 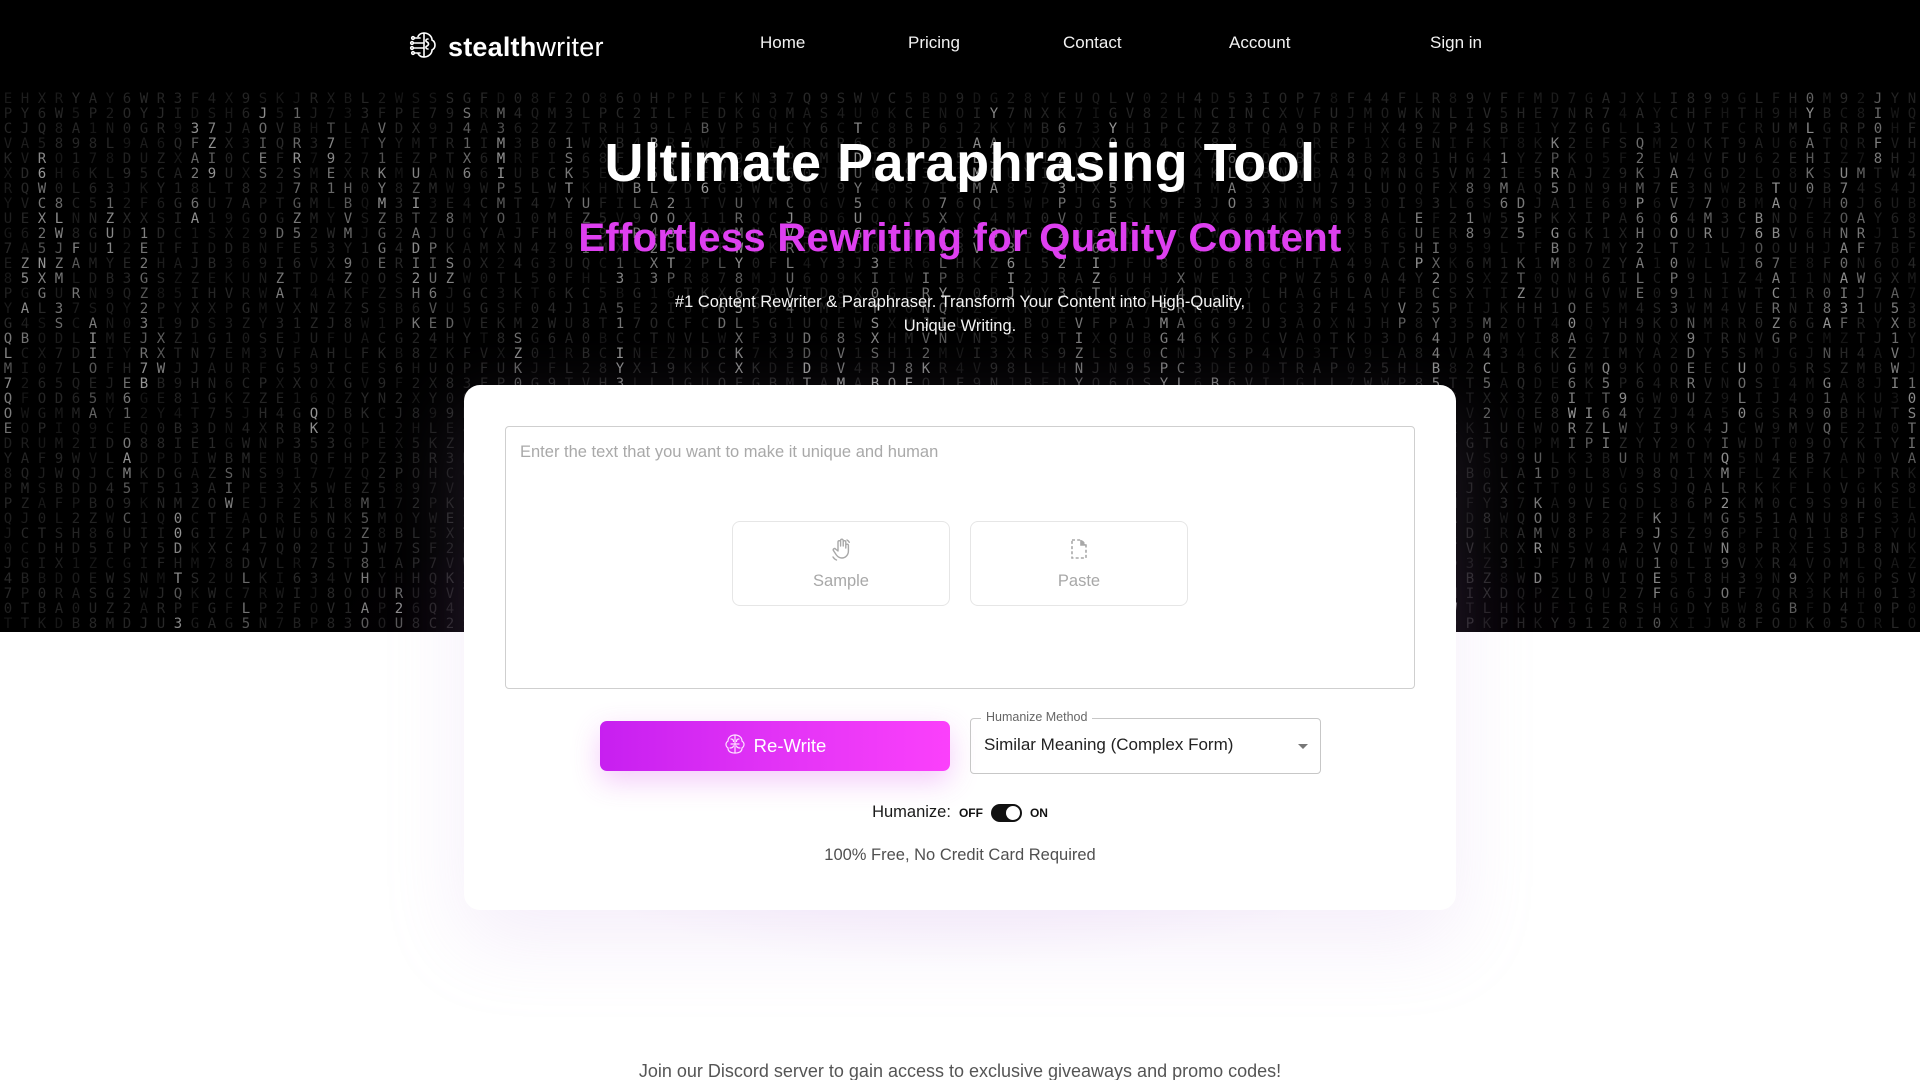 I want to click on toggle-on-label: ON, so click(x=1038, y=812).